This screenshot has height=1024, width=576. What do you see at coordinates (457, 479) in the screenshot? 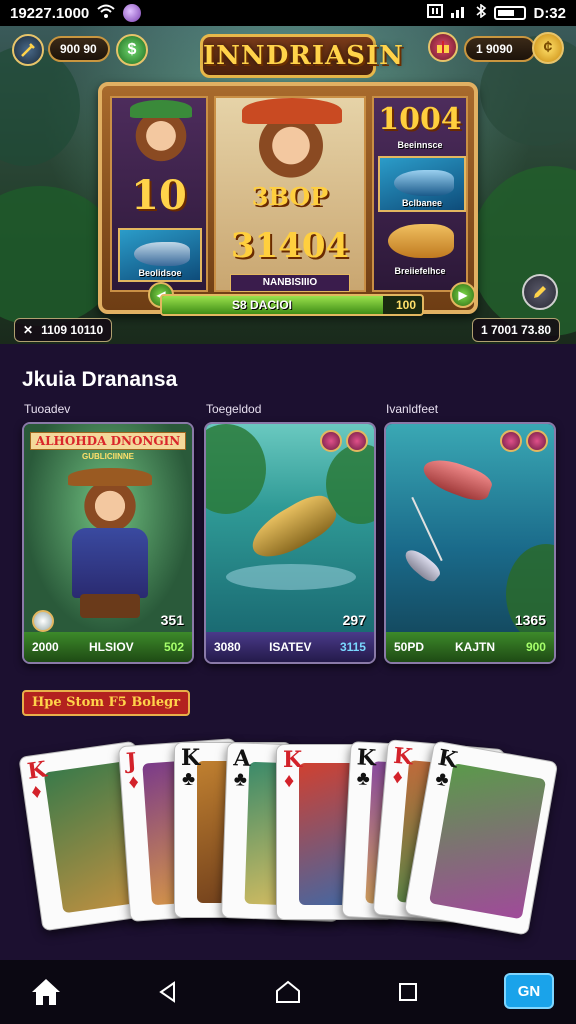
I see `salmon-icon` at bounding box center [457, 479].